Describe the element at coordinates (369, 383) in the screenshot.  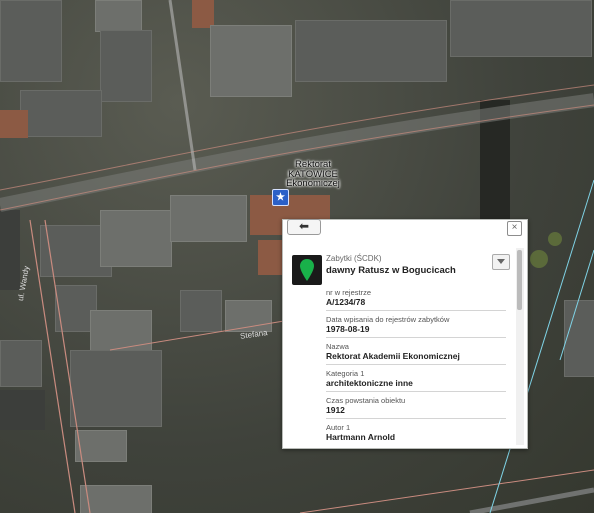
I see `field-value: architektoniczne inne` at that location.